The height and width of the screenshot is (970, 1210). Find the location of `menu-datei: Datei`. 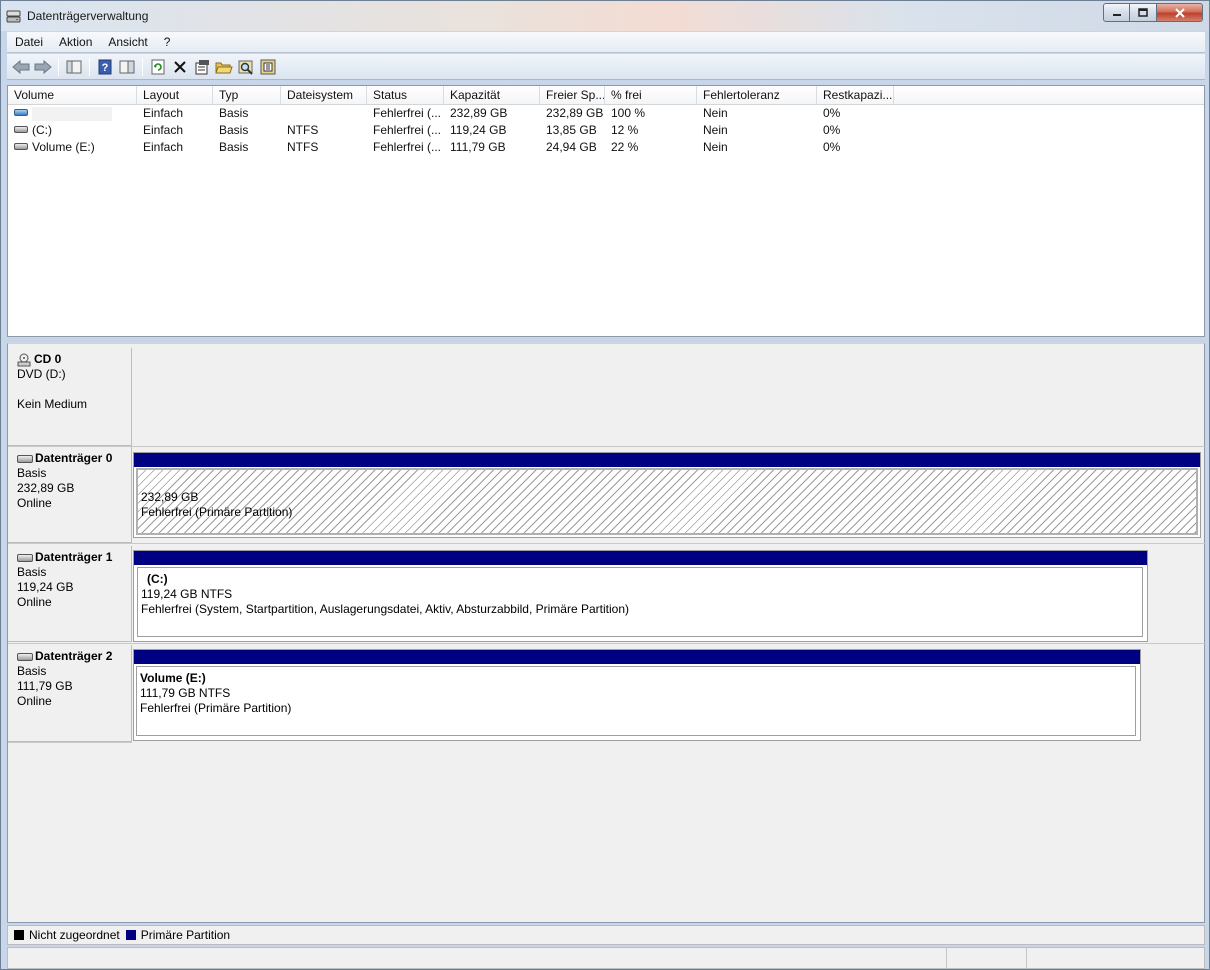

menu-datei: Datei is located at coordinates (29, 42).